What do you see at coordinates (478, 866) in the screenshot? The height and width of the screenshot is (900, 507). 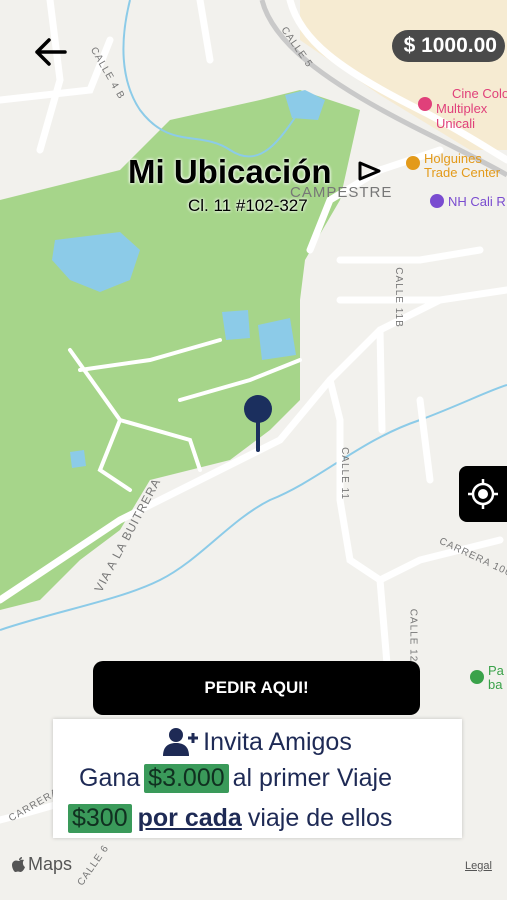 I see `legal-link: Legal` at bounding box center [478, 866].